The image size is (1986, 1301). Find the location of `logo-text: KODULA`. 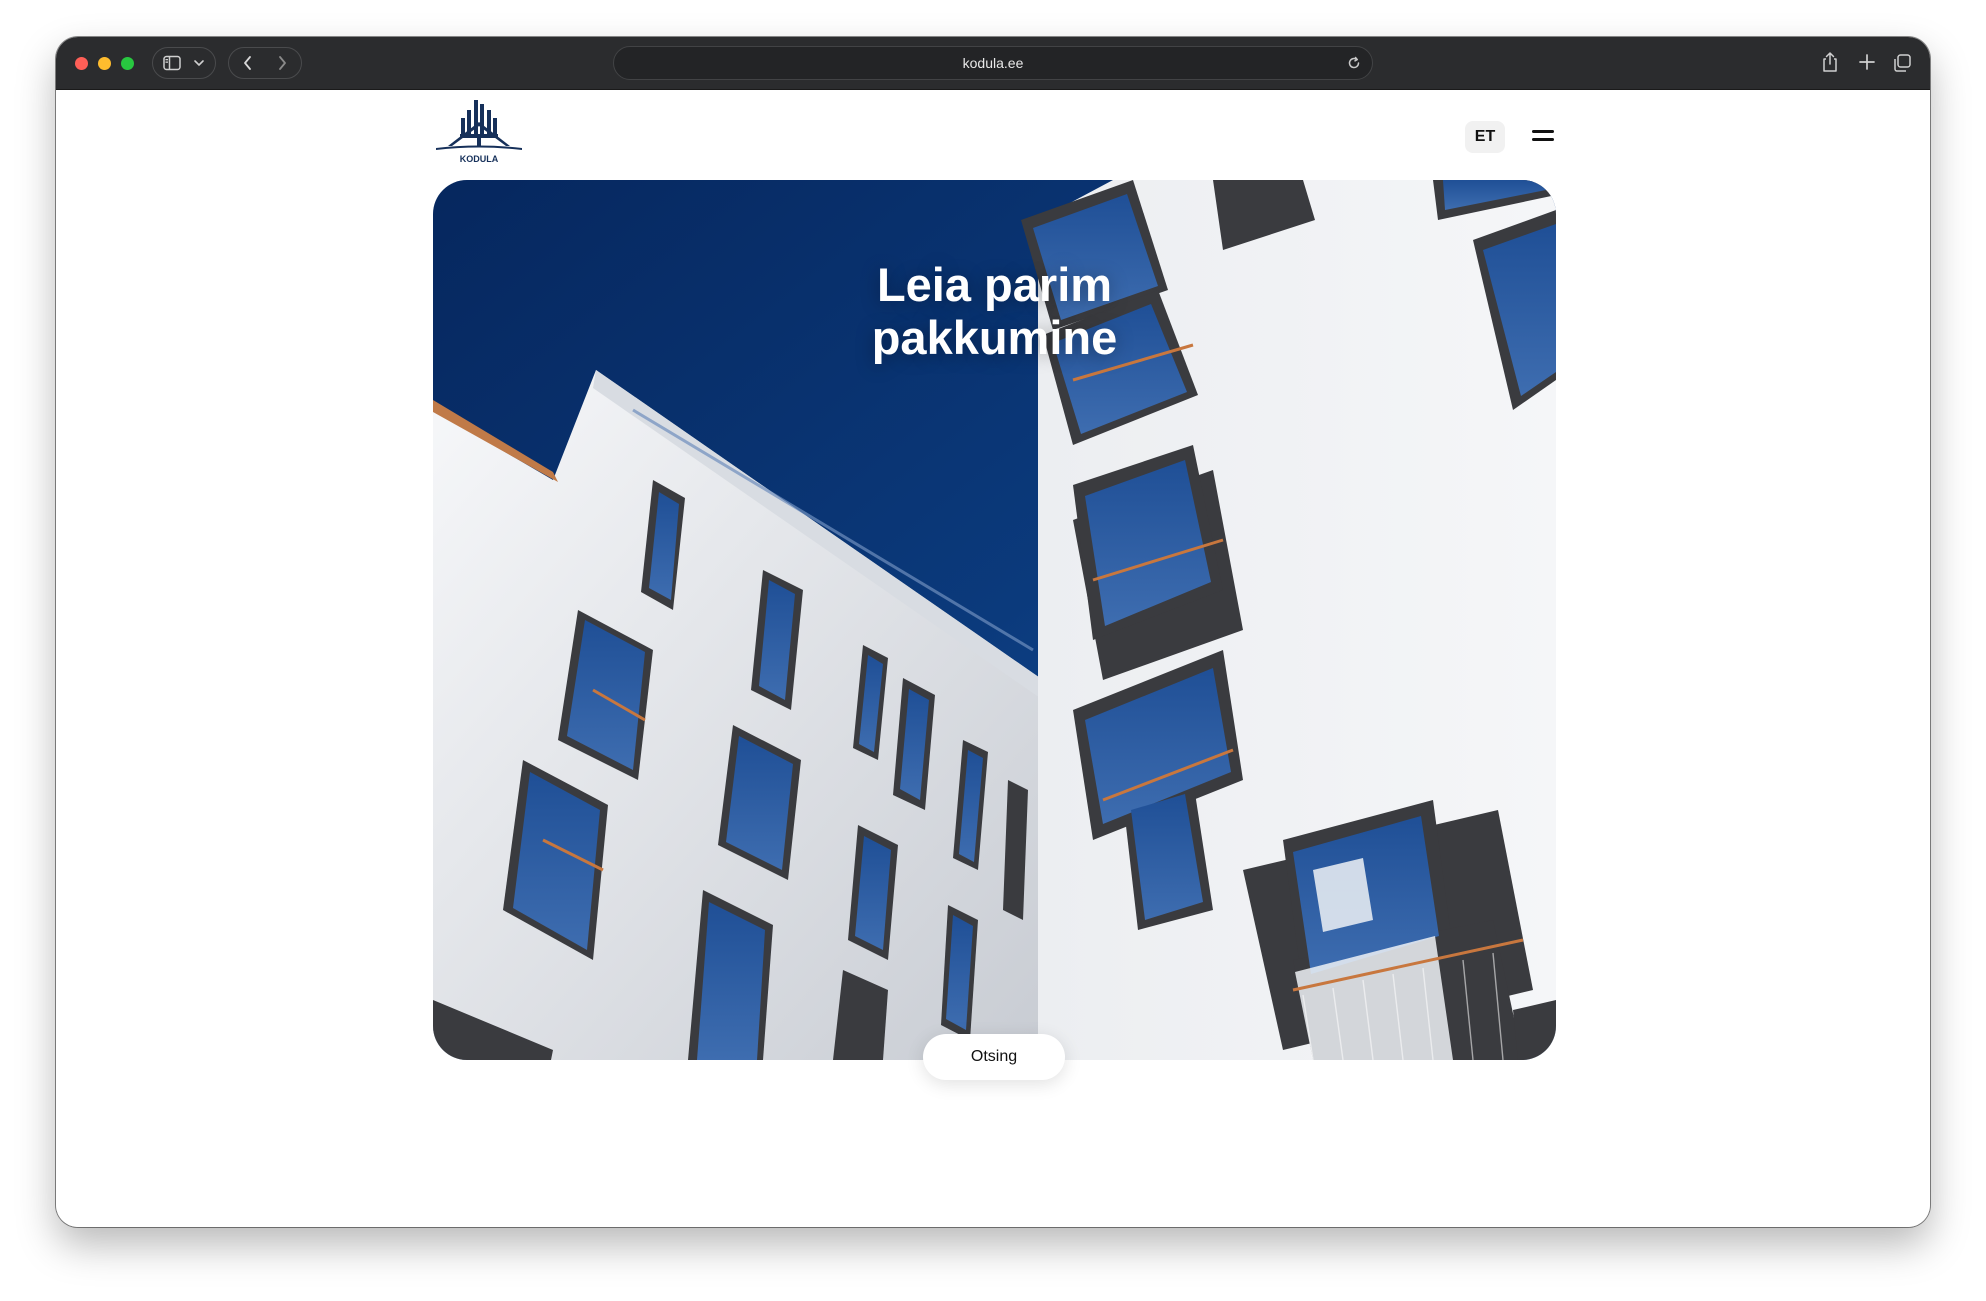

logo-text: KODULA is located at coordinates (479, 159).